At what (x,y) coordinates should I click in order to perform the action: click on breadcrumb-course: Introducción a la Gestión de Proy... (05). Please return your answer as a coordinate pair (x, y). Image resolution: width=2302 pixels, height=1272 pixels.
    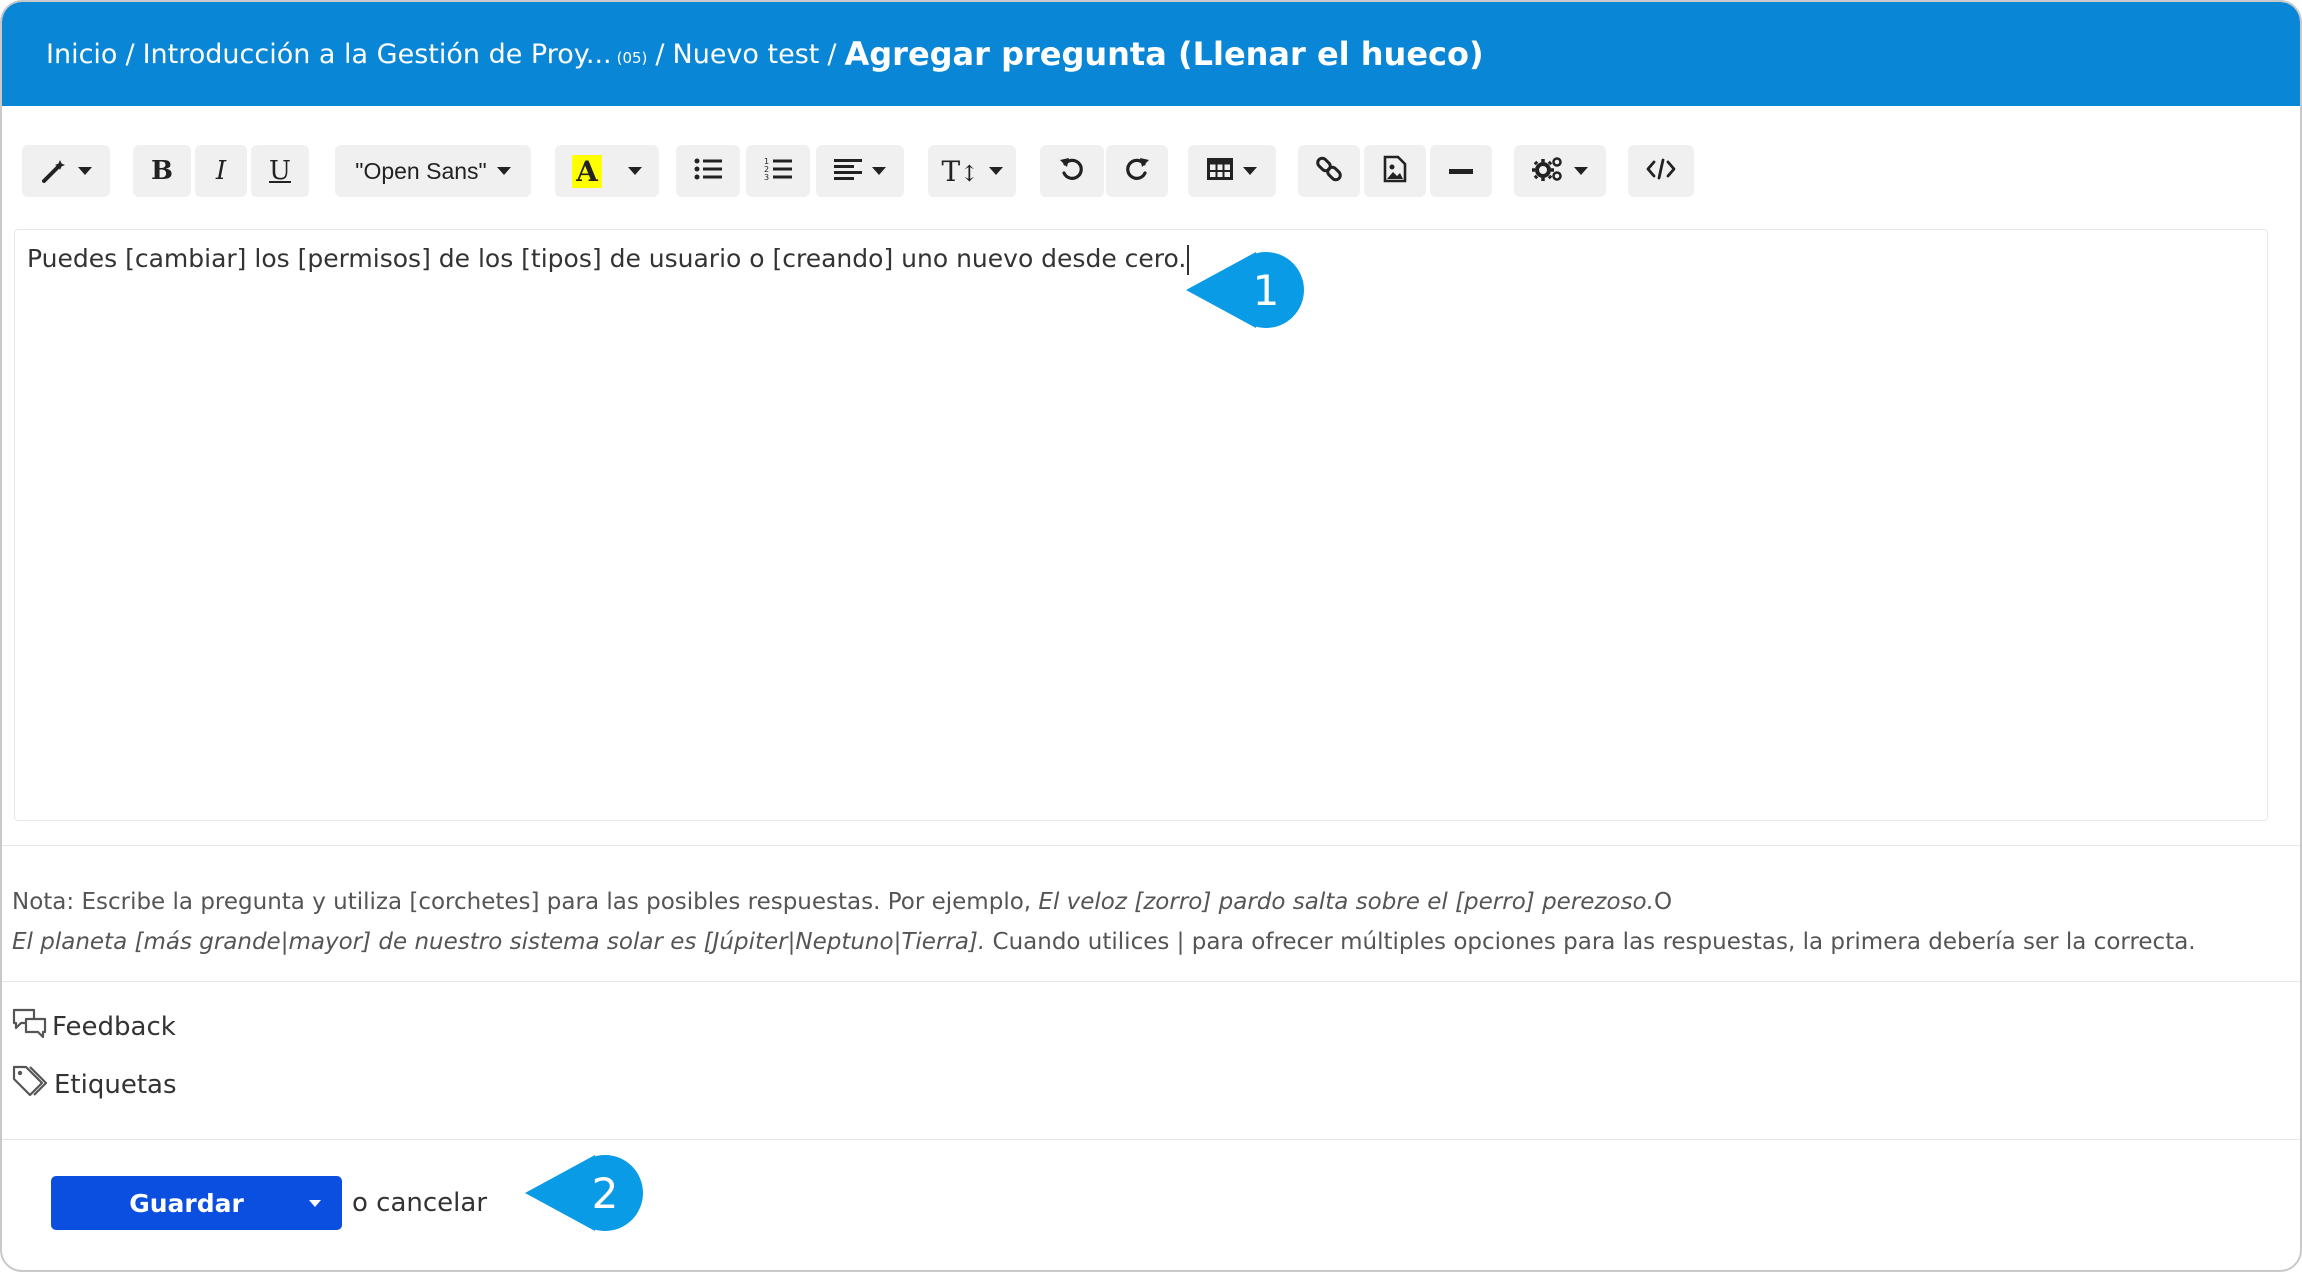
    Looking at the image, I should click on (395, 54).